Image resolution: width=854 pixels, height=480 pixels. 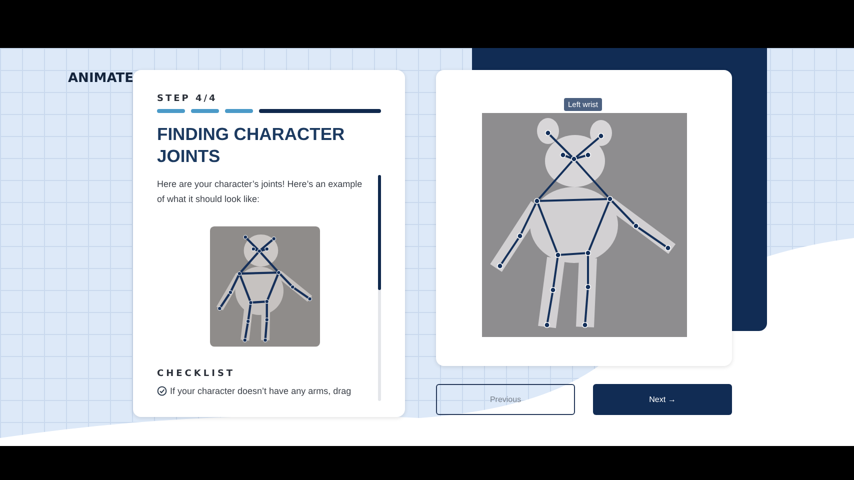 I want to click on logo-text: ANIMATE, so click(x=101, y=78).